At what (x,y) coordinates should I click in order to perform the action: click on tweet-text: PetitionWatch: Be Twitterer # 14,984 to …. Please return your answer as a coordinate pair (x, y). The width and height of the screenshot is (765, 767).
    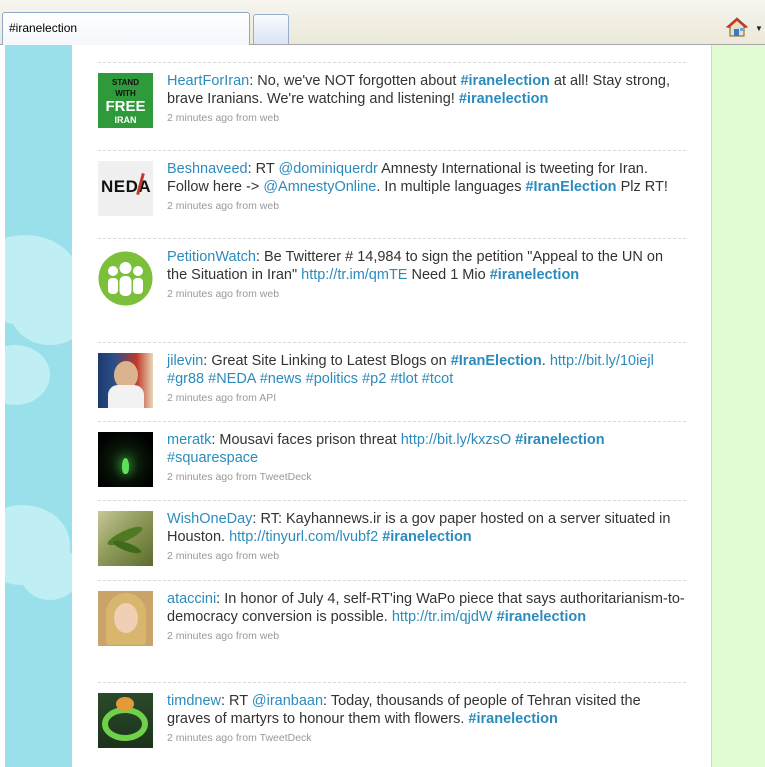
    Looking at the image, I should click on (427, 274).